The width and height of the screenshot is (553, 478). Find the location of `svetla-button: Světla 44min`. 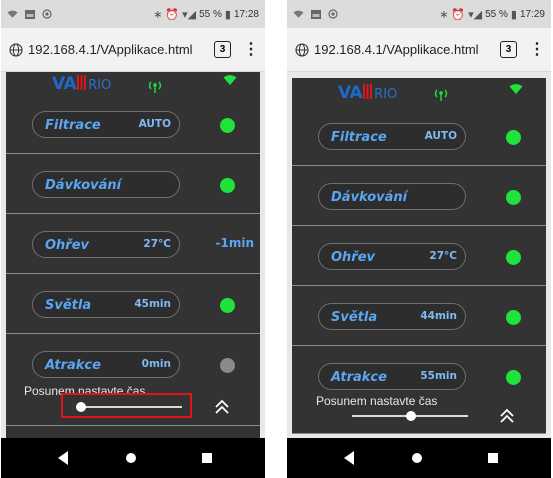

svetla-button: Světla 44min is located at coordinates (392, 316).